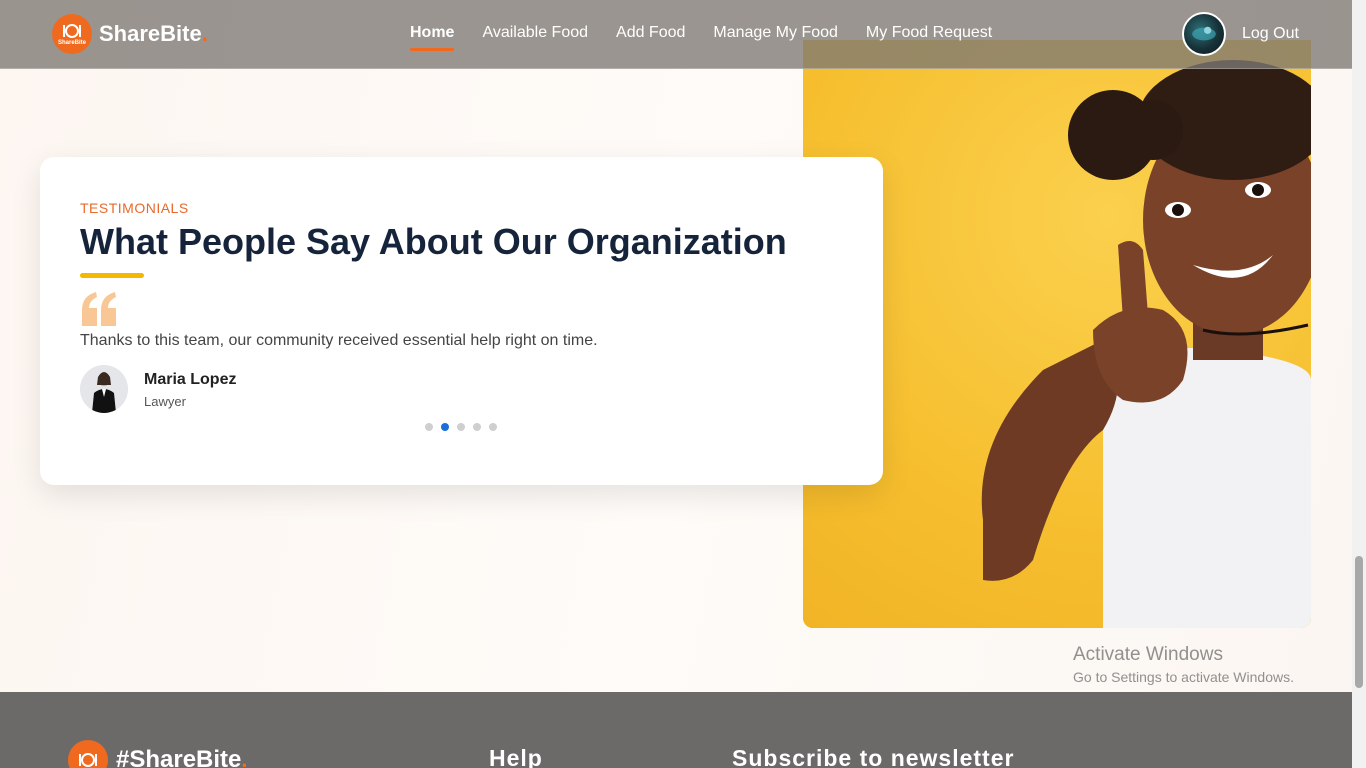  I want to click on footer-help-heading: Help, so click(516, 756).